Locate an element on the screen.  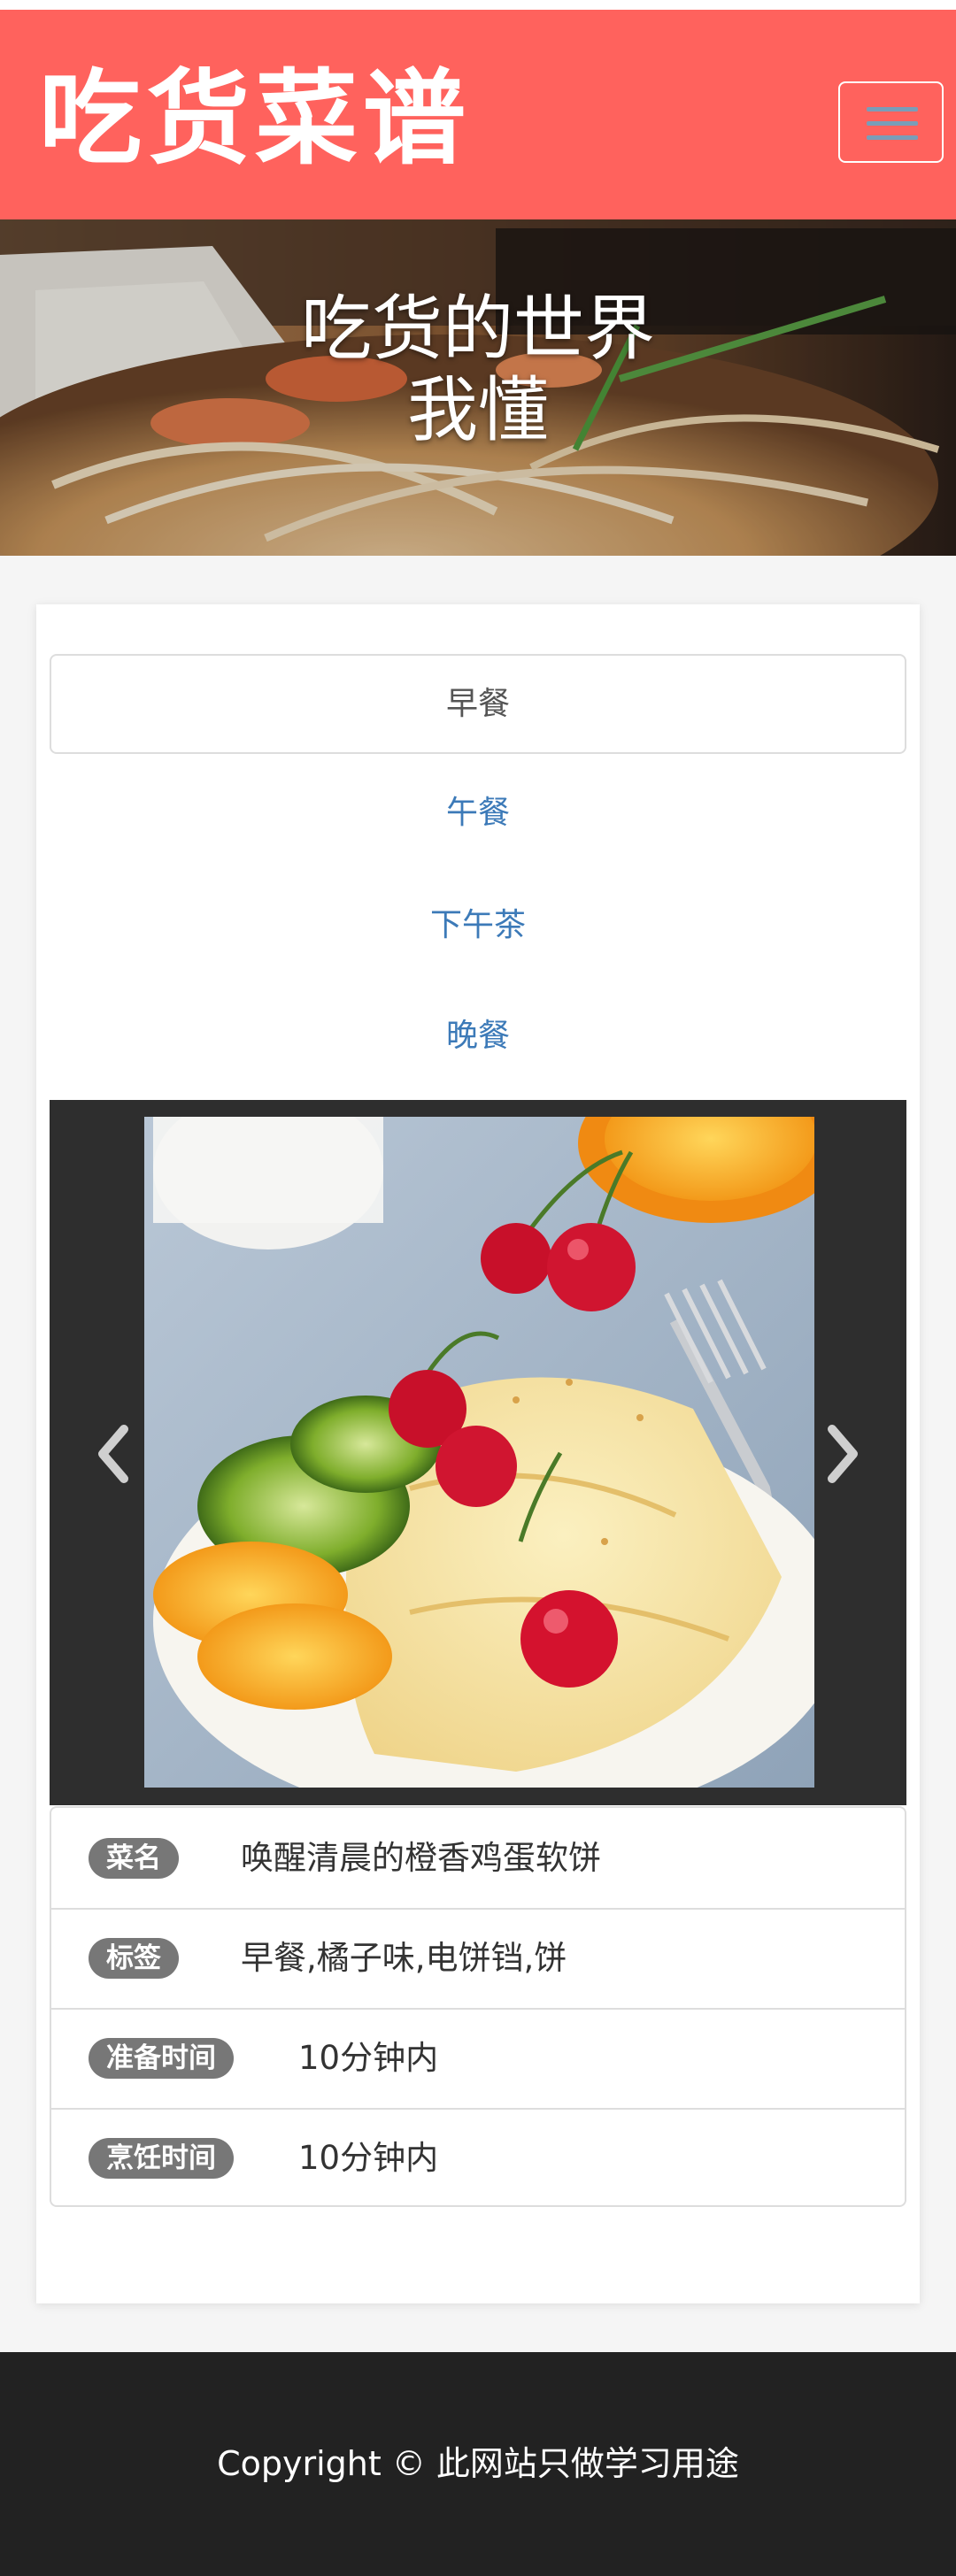
copyright-text: Copyright © 此网站只做学习用途 is located at coordinates (478, 2463).